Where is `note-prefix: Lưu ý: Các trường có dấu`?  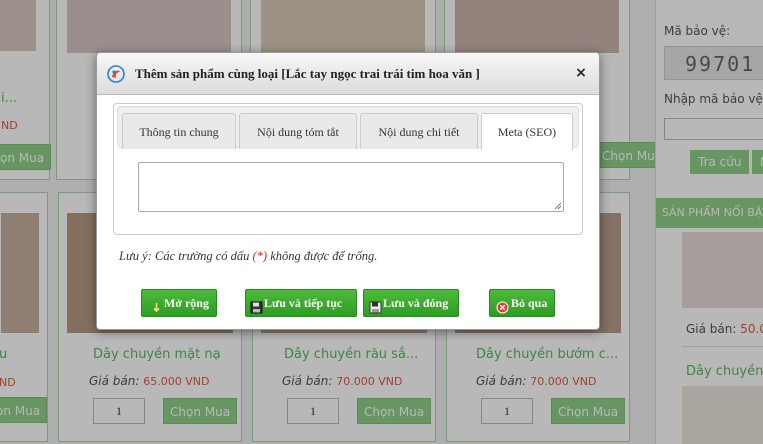
note-prefix: Lưu ý: Các trường có dấu is located at coordinates (186, 256).